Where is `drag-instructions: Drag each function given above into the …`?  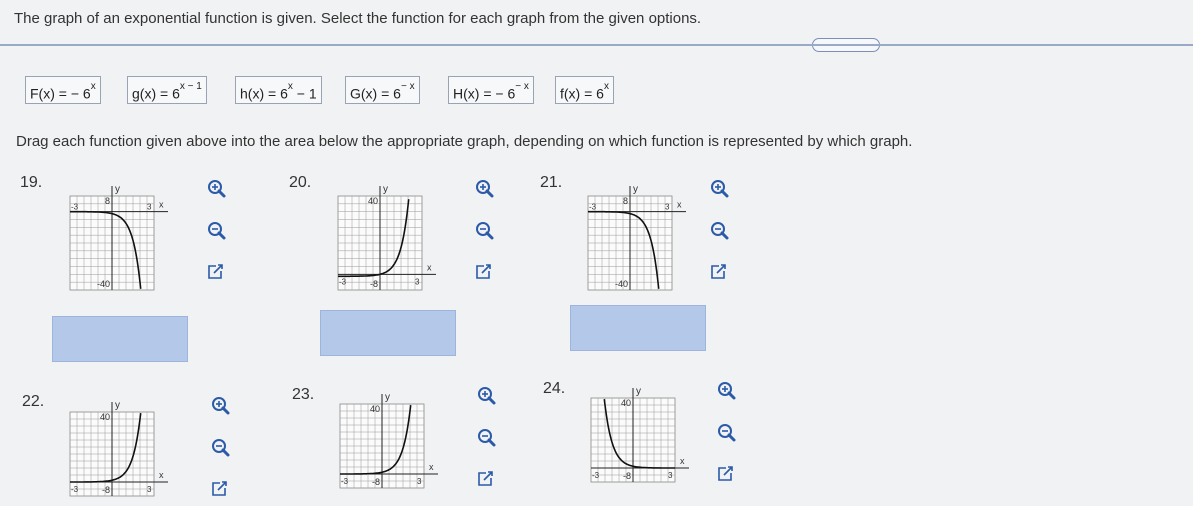 drag-instructions: Drag each function given above into the … is located at coordinates (464, 141).